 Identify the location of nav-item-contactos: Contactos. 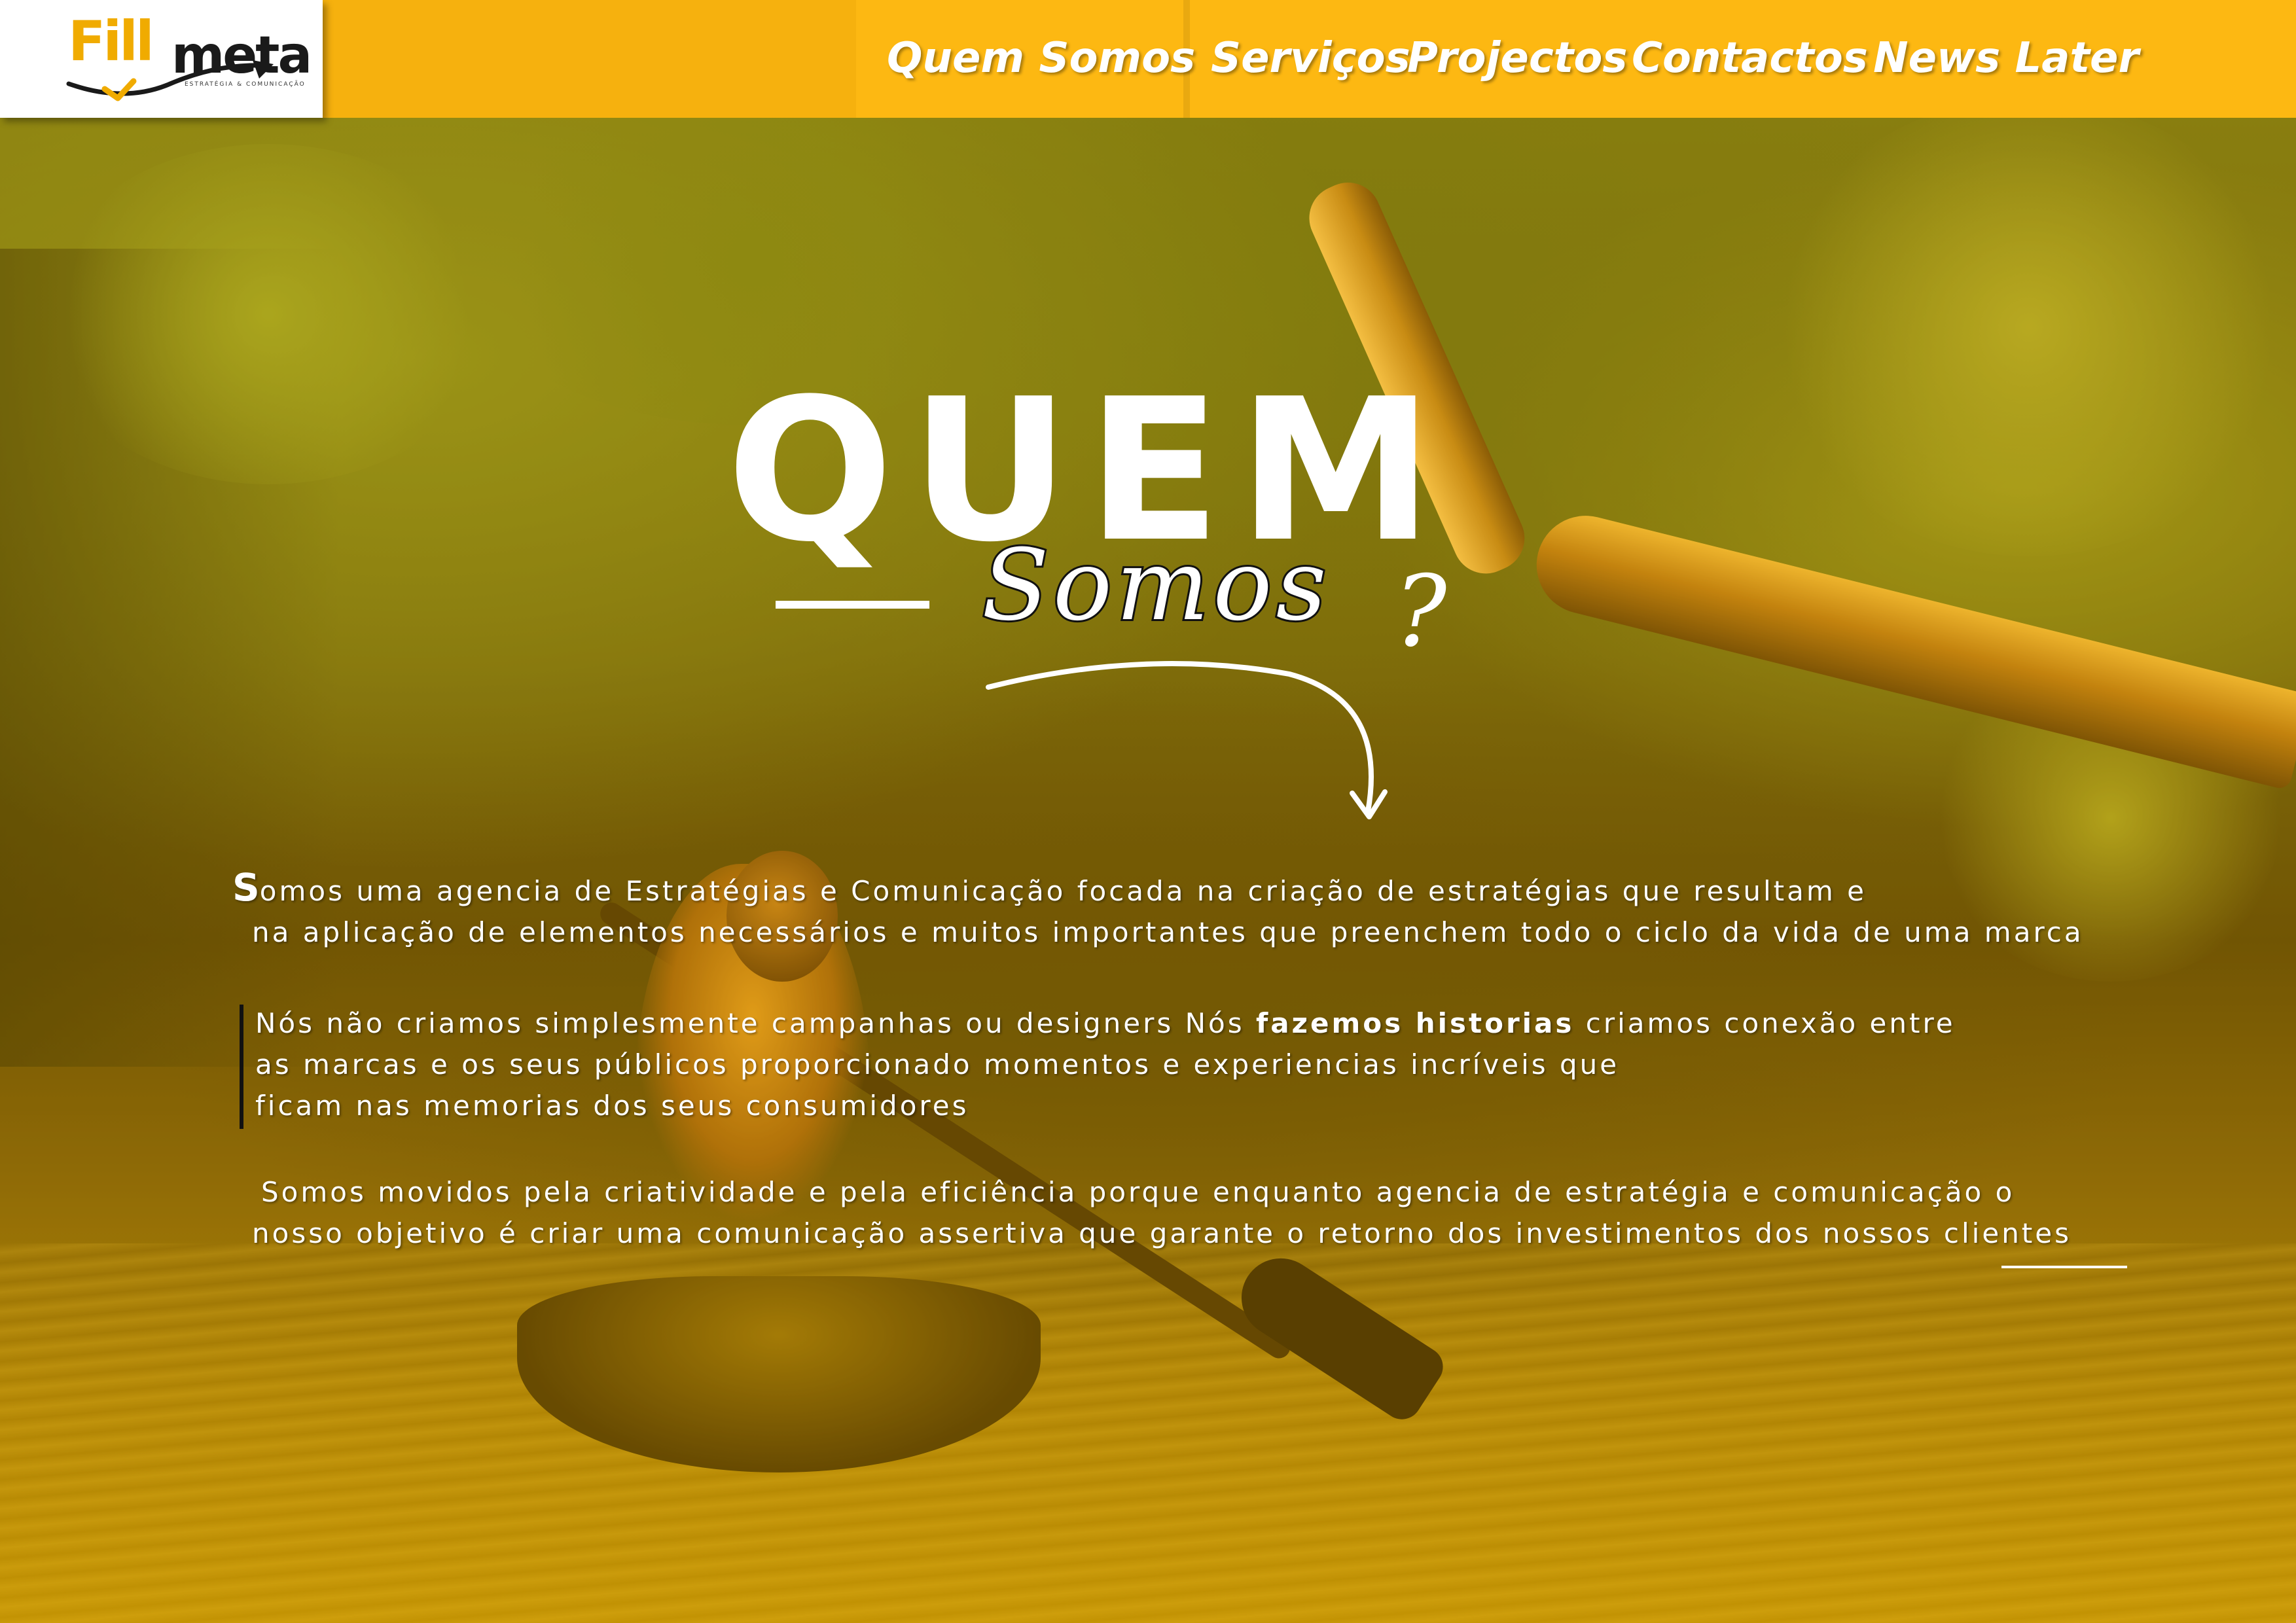
(1750, 58).